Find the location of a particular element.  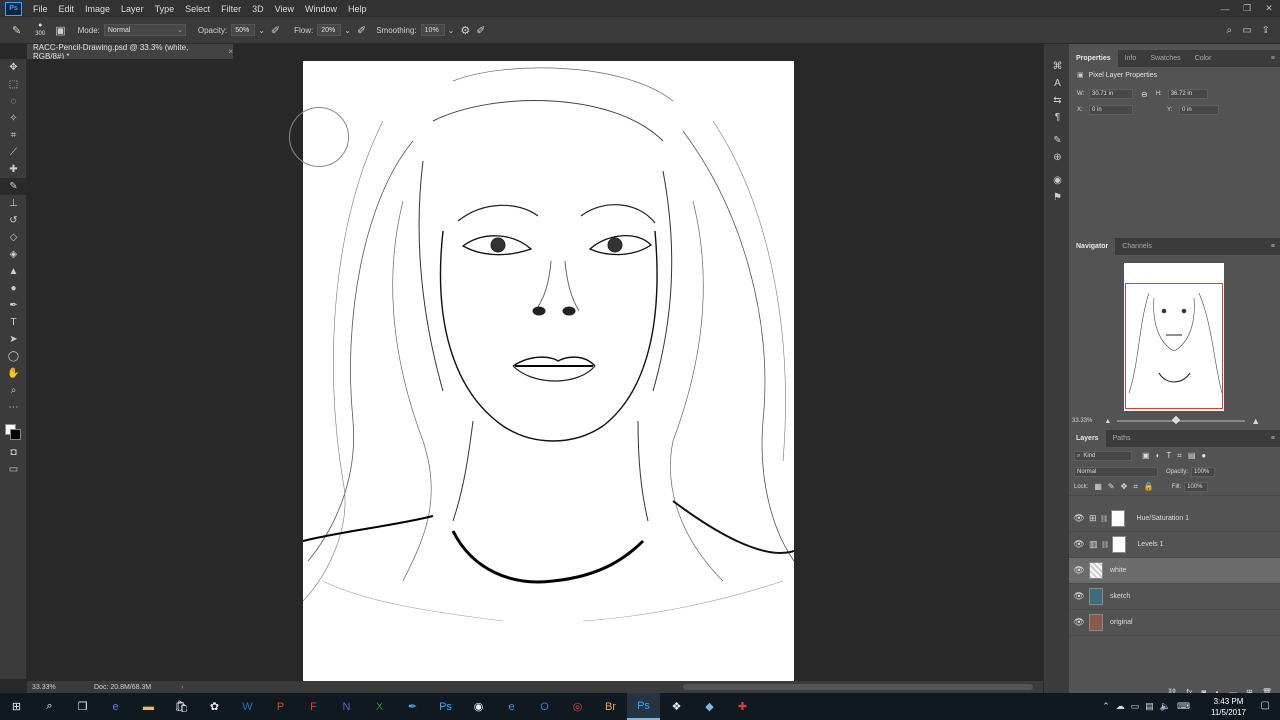

lock-position-icon: ✥ is located at coordinates (1124, 487).